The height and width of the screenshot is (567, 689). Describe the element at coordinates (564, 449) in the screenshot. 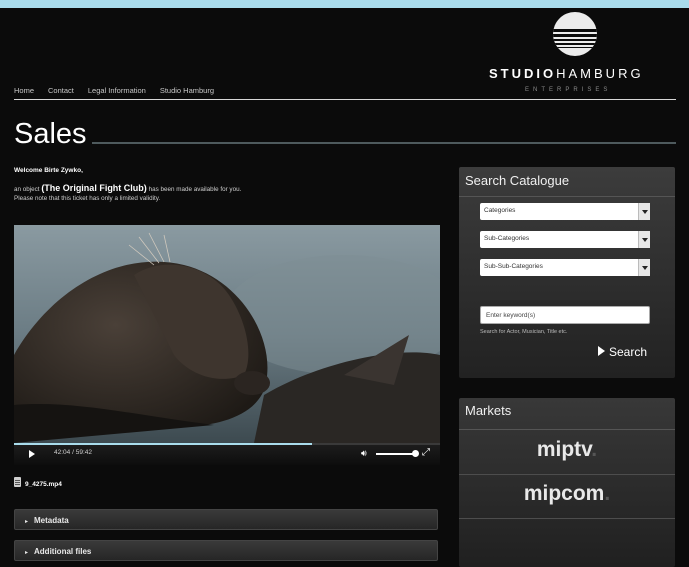

I see `miptv-label: miptv` at that location.